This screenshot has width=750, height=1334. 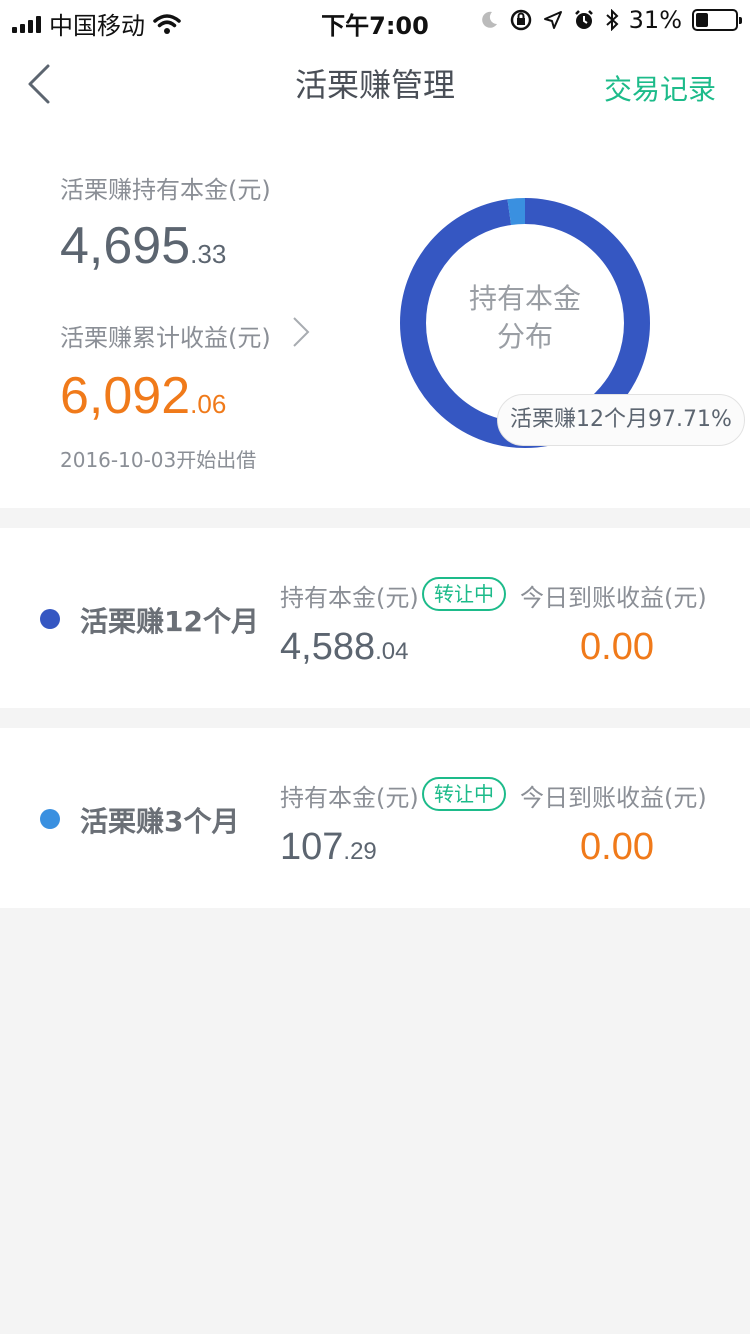 I want to click on product-name: 活栗赚3个月, so click(x=160, y=821).